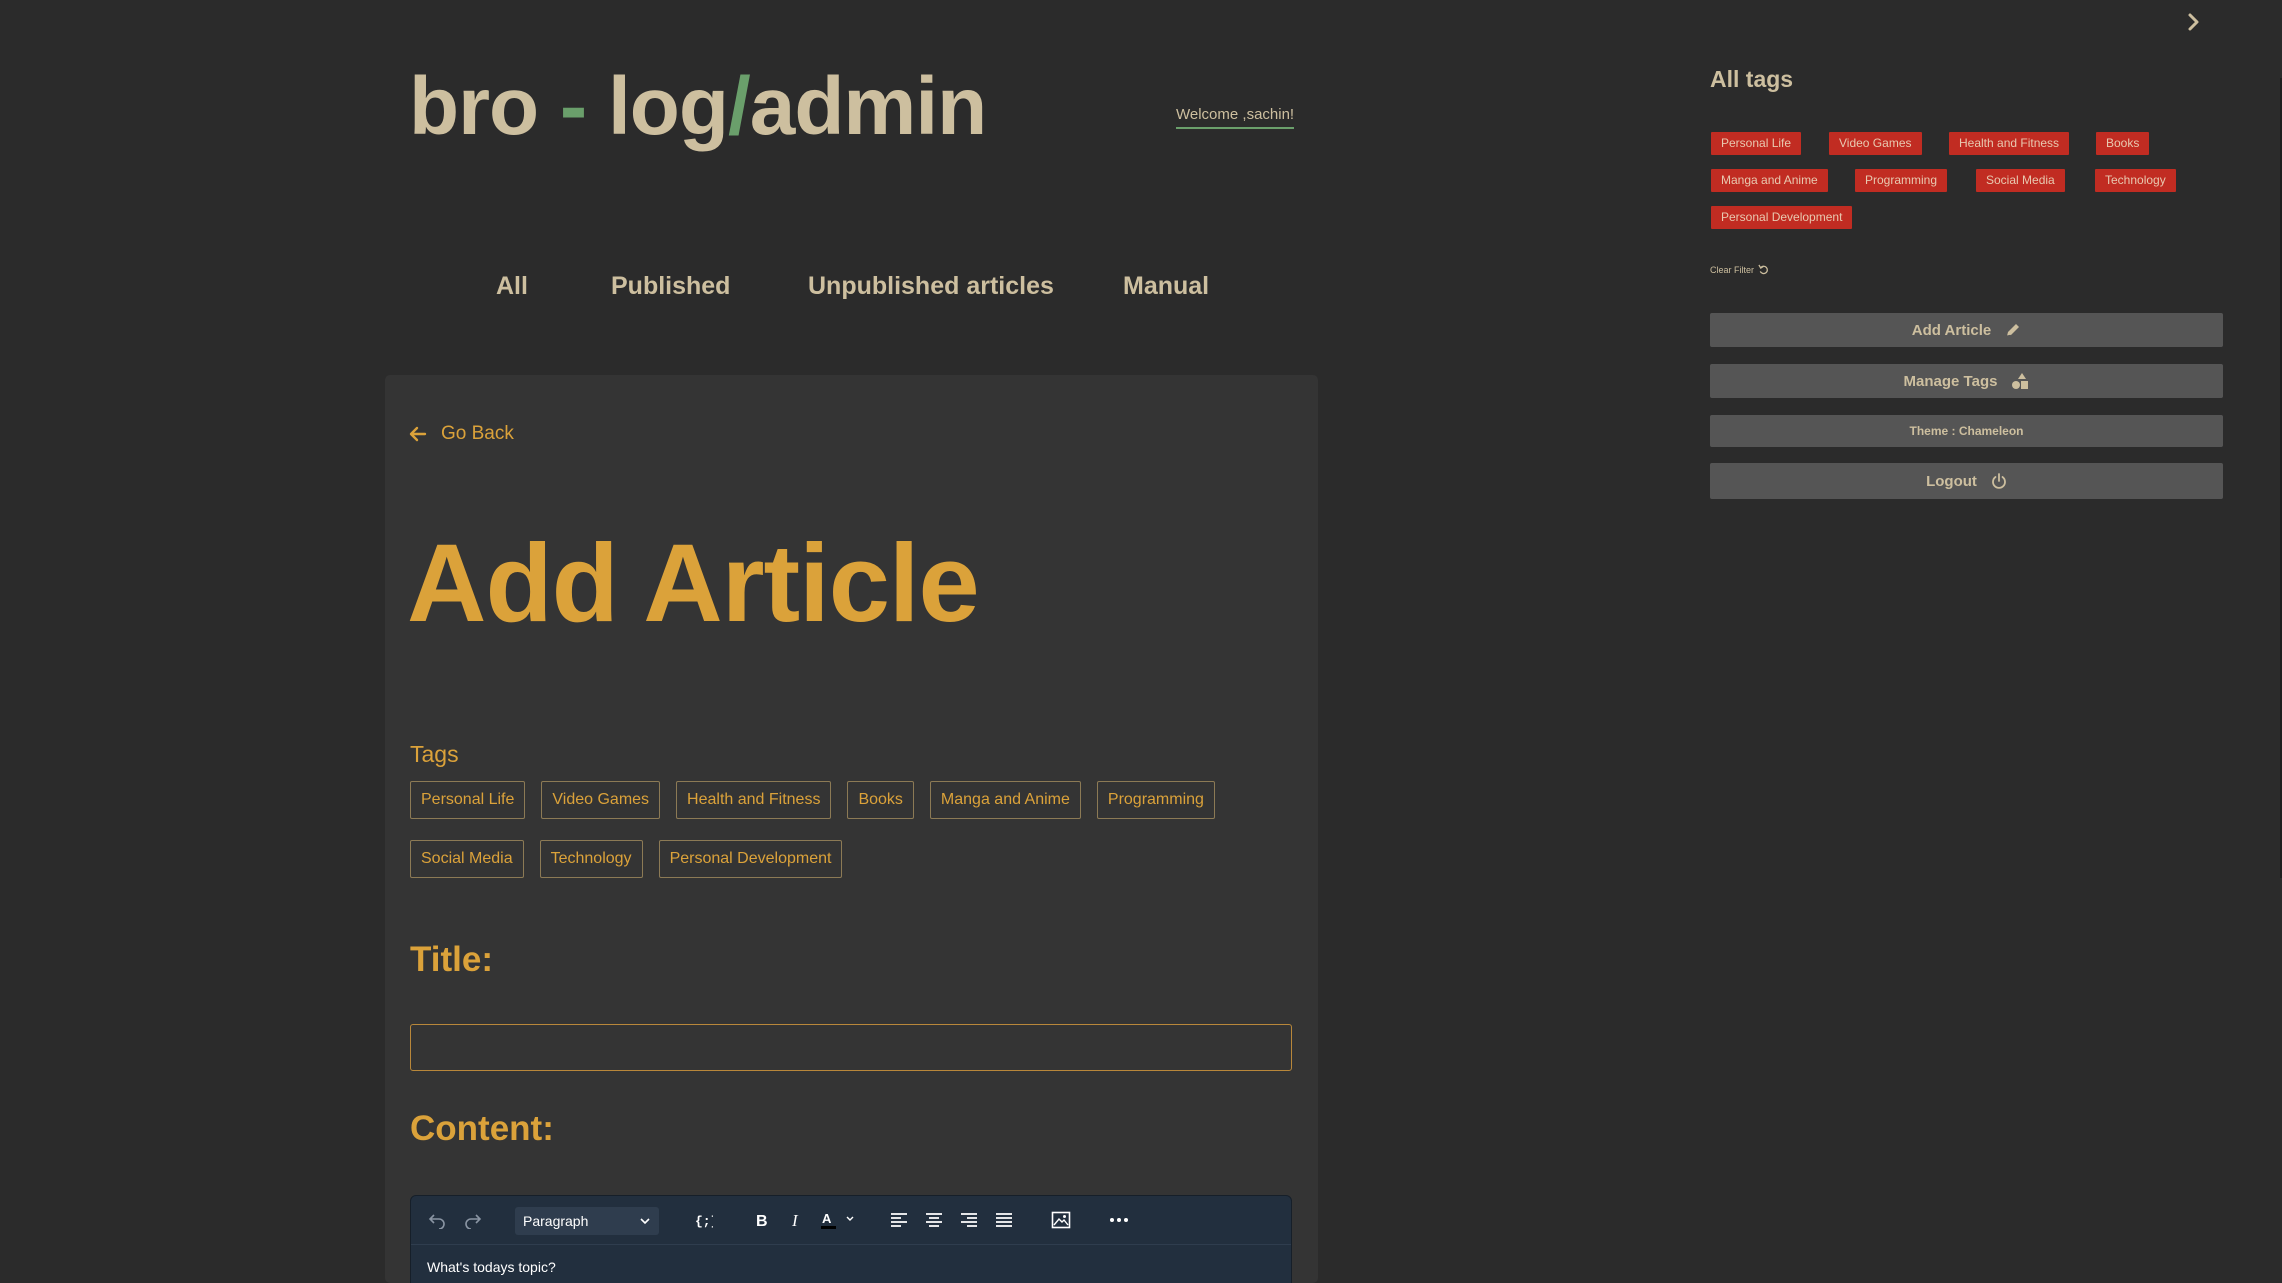  I want to click on filter-tag-books: Books, so click(2123, 143).